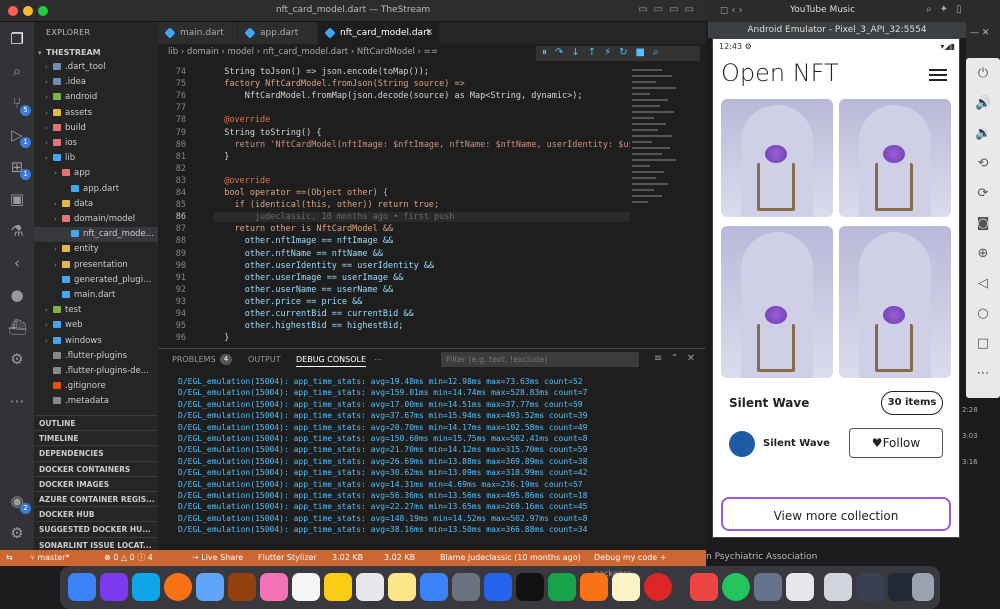  Describe the element at coordinates (96, 143) in the screenshot. I see `tree-folder: › ios` at that location.